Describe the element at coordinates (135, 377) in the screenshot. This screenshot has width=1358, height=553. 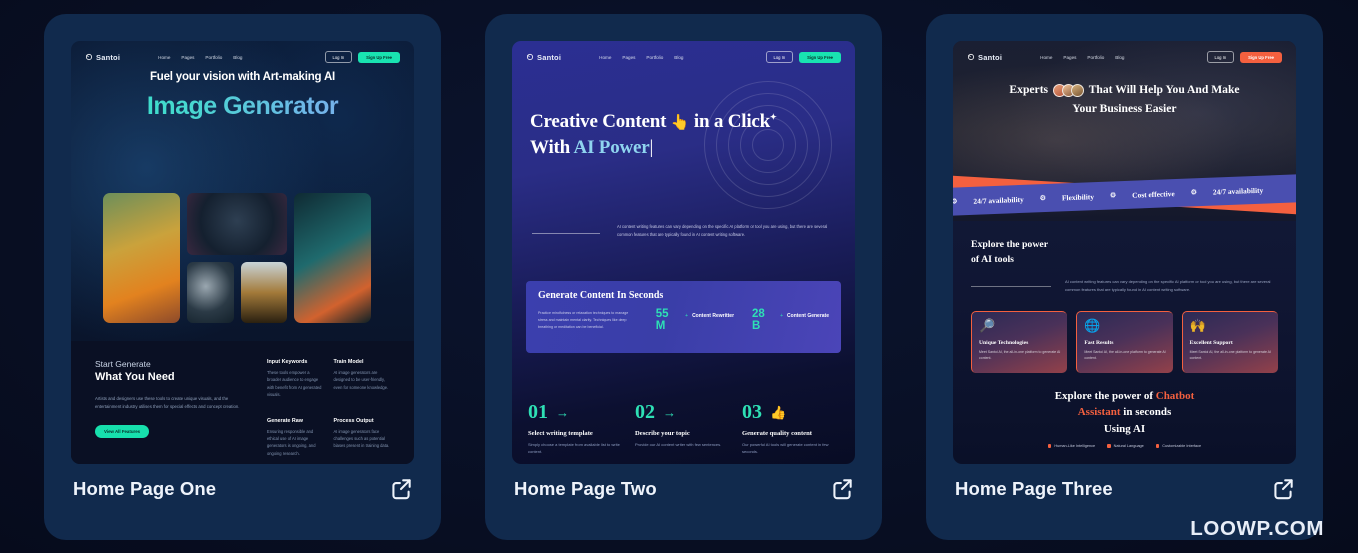
I see `features-heading: What You Need` at that location.